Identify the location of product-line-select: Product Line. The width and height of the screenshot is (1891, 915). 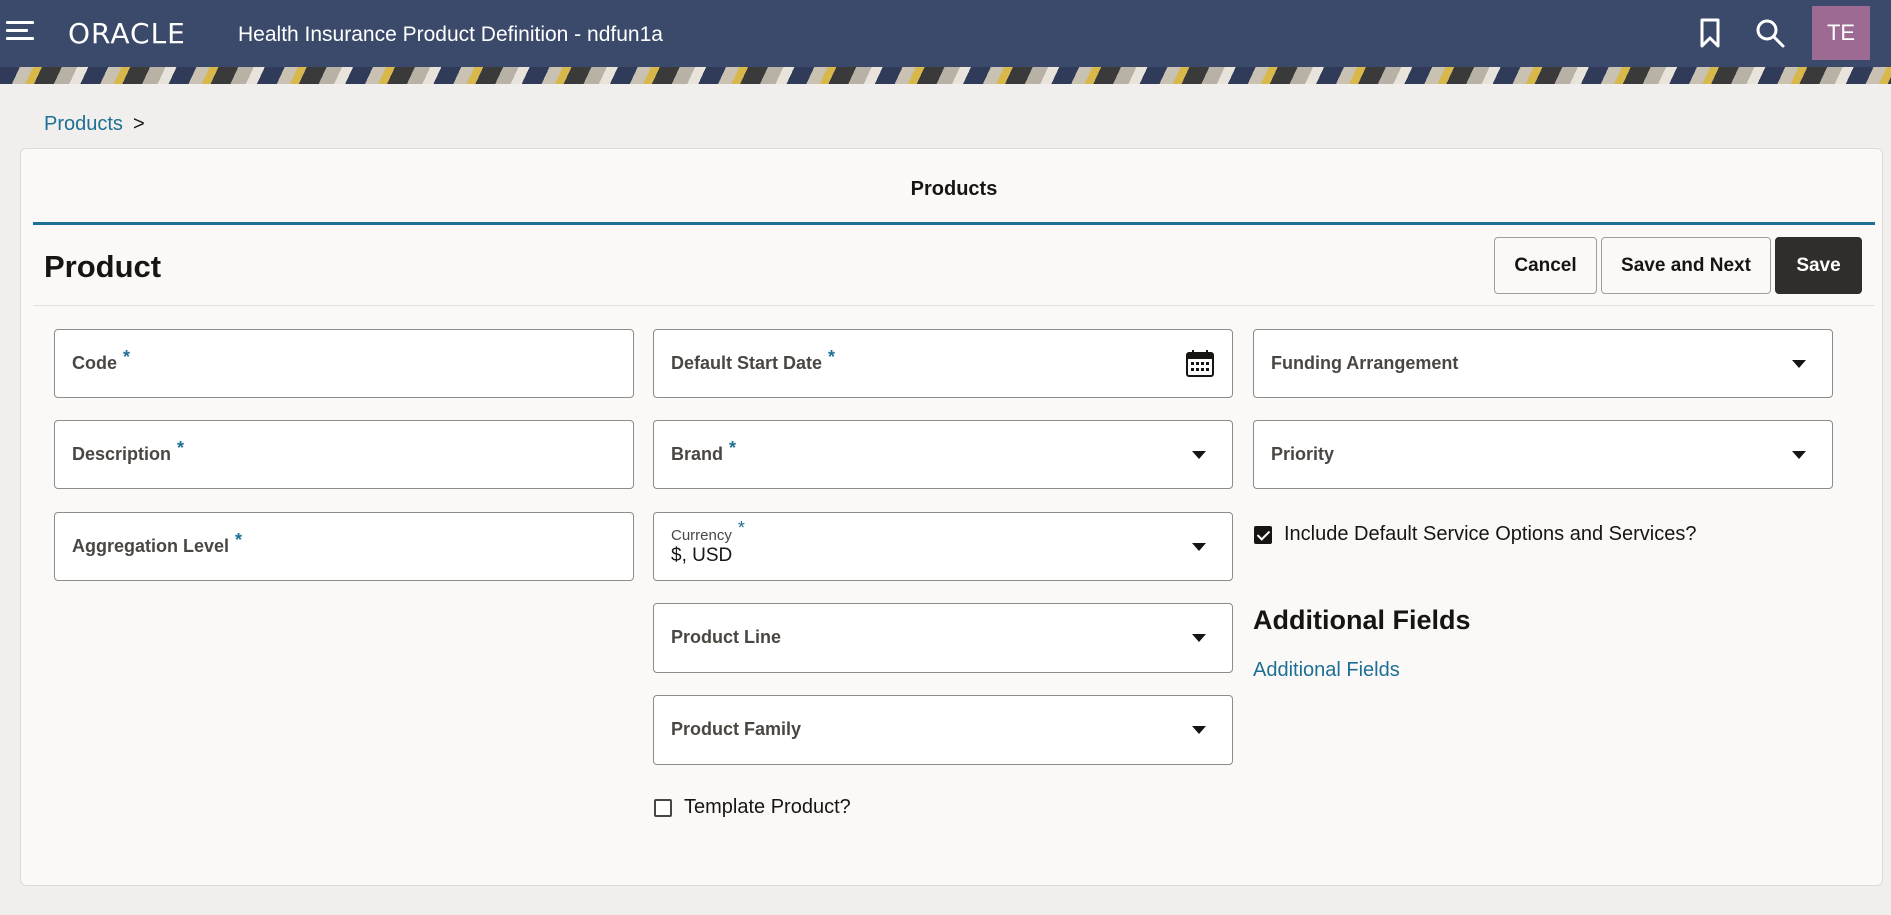
(943, 638).